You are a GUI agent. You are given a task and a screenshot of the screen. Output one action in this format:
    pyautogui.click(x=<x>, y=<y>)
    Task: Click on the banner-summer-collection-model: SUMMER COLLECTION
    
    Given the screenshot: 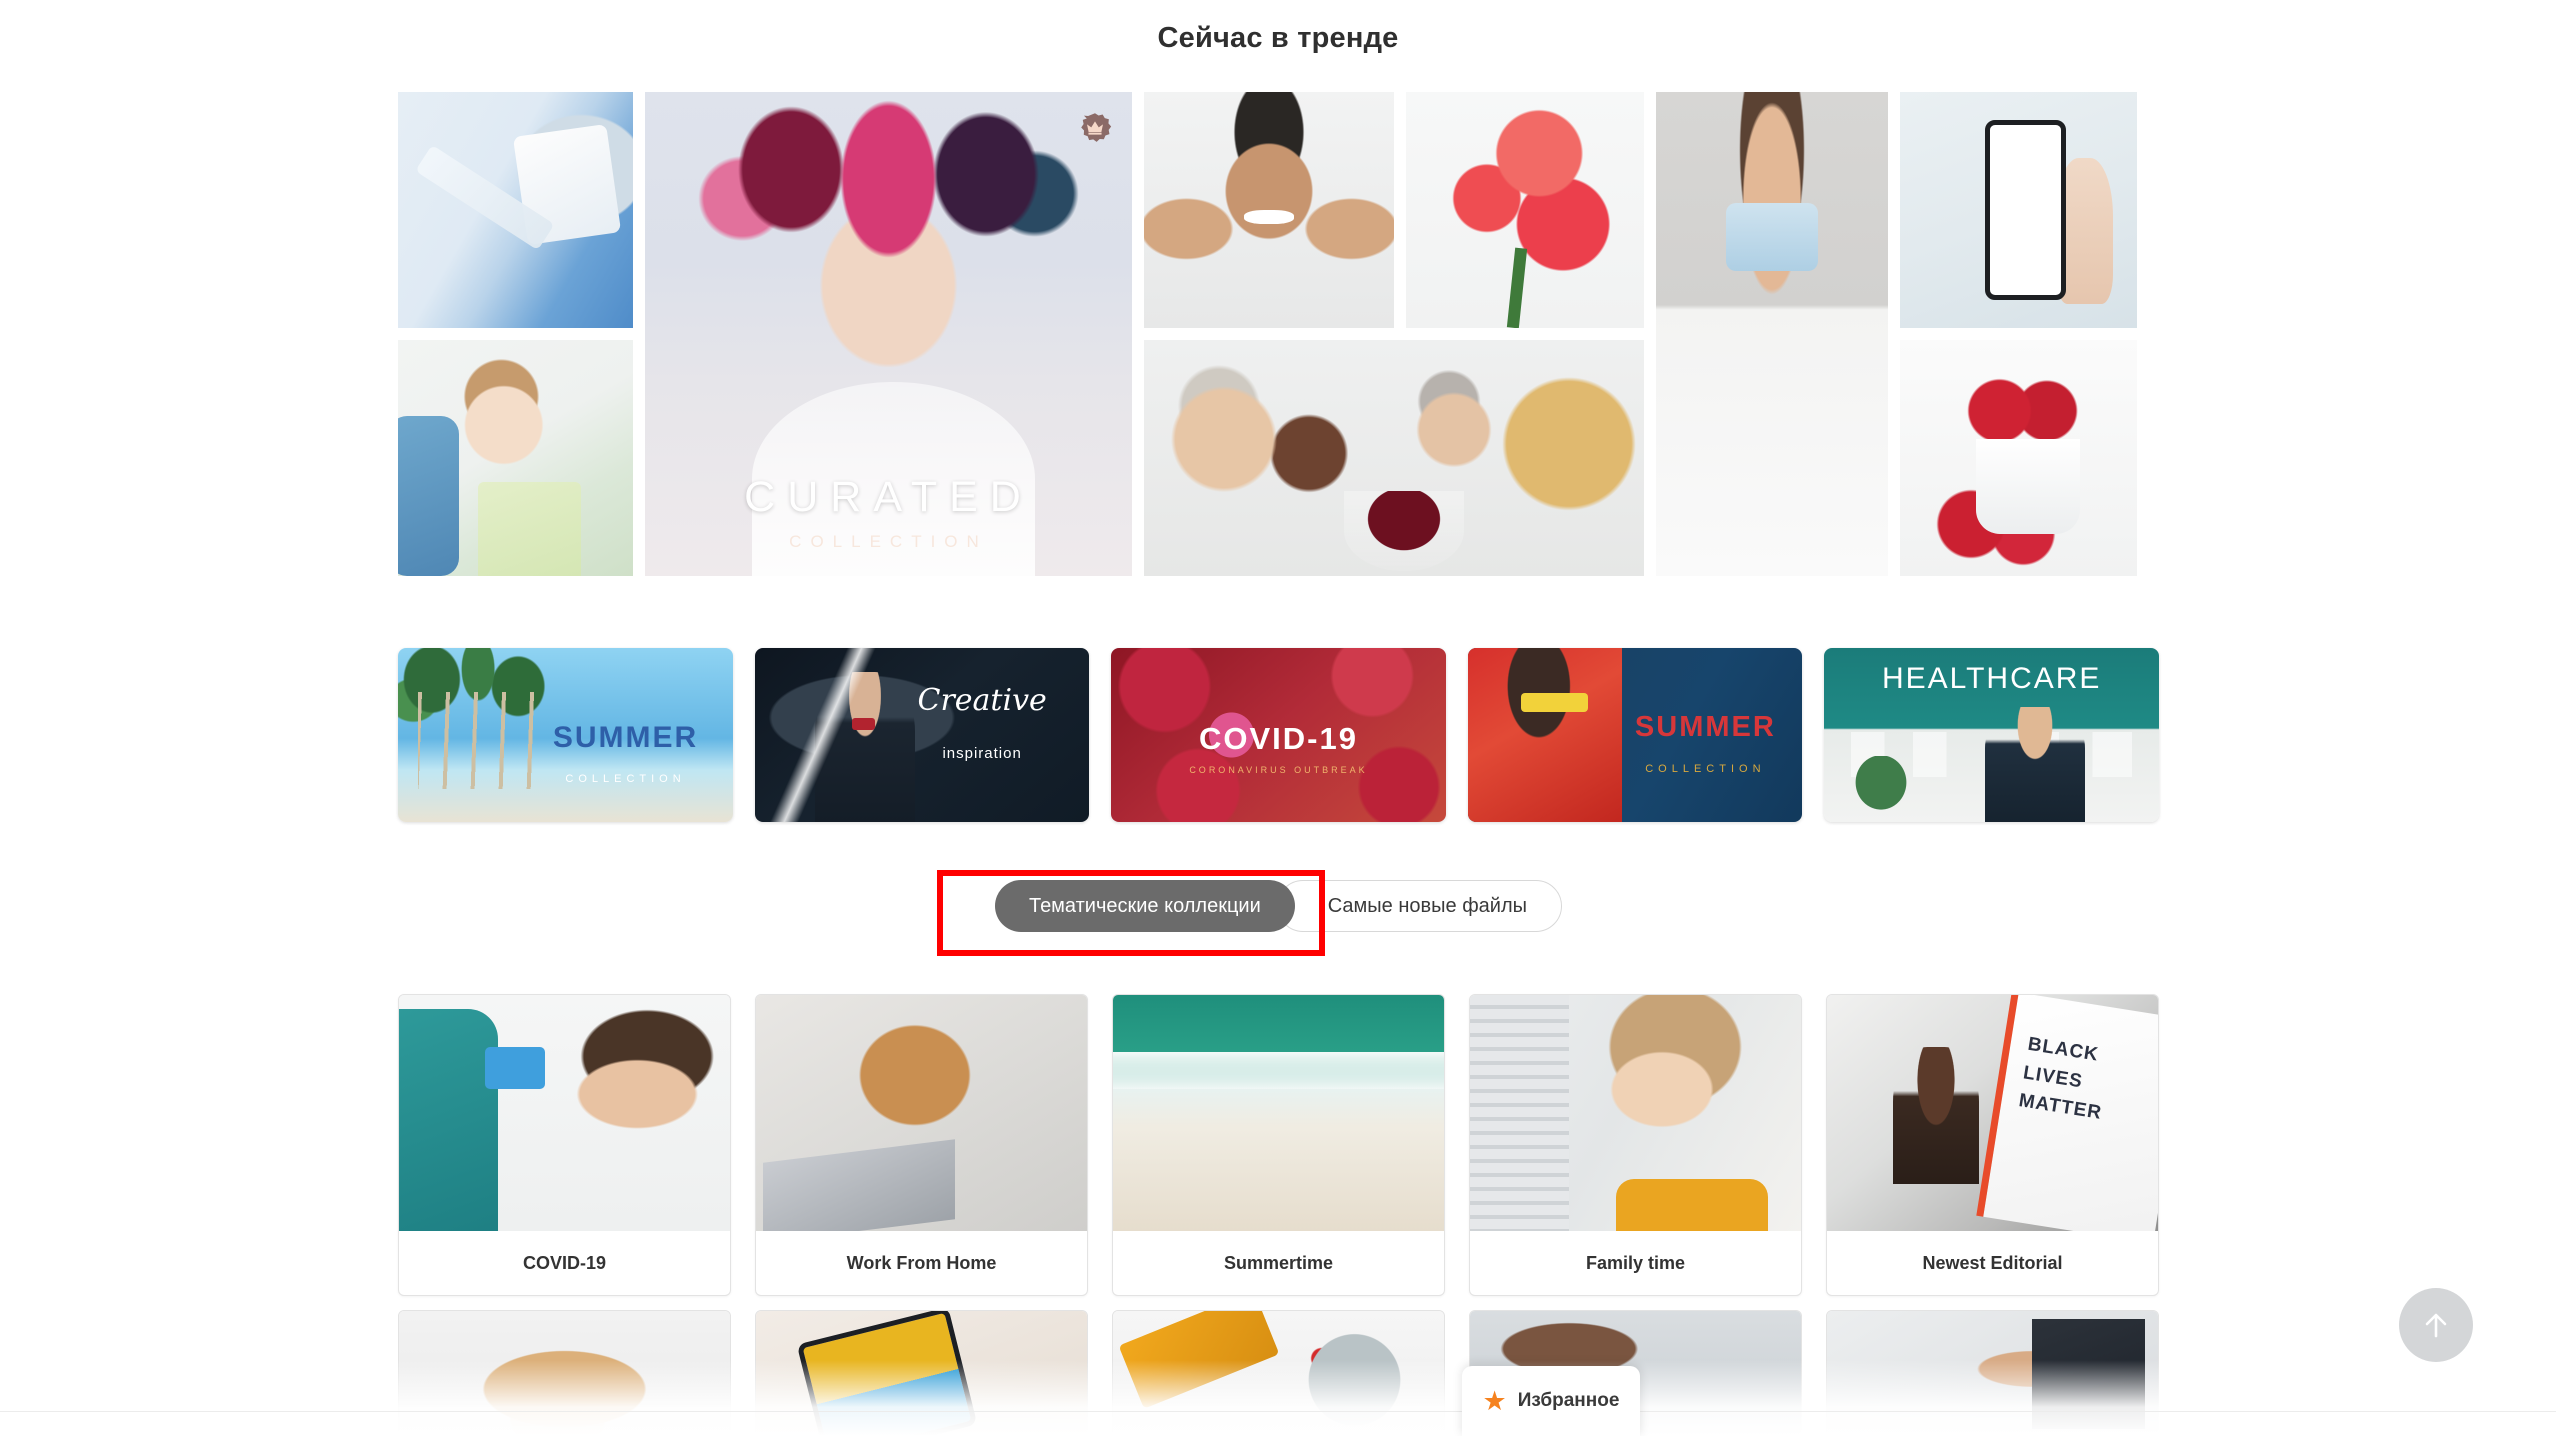 What is the action you would take?
    pyautogui.click(x=1635, y=735)
    